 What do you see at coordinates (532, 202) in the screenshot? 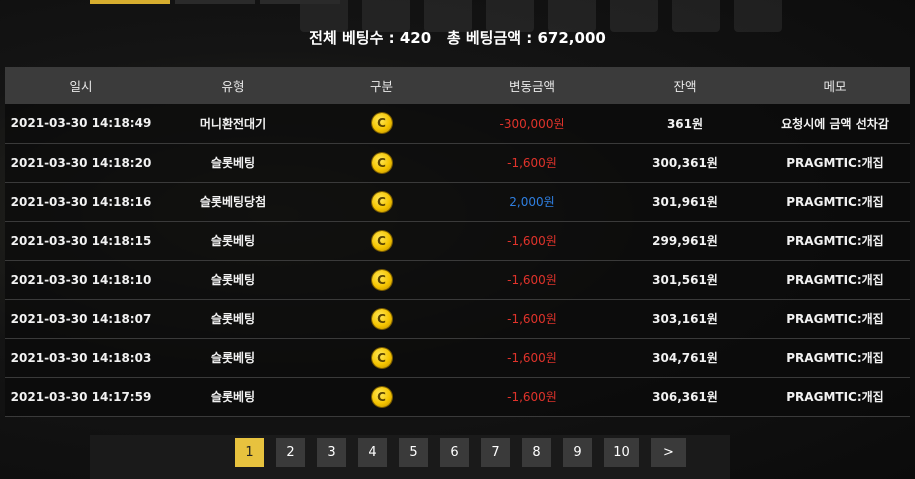
I see `cell-amount: 2,000원` at bounding box center [532, 202].